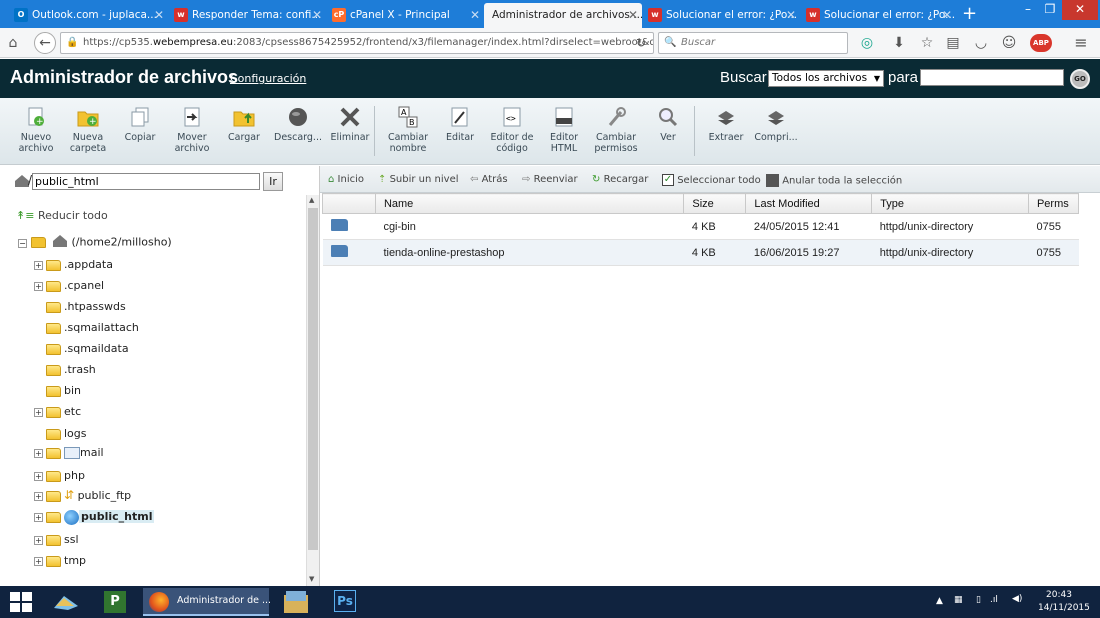  What do you see at coordinates (529, 203) in the screenshot?
I see `column-header-name: Name` at bounding box center [529, 203].